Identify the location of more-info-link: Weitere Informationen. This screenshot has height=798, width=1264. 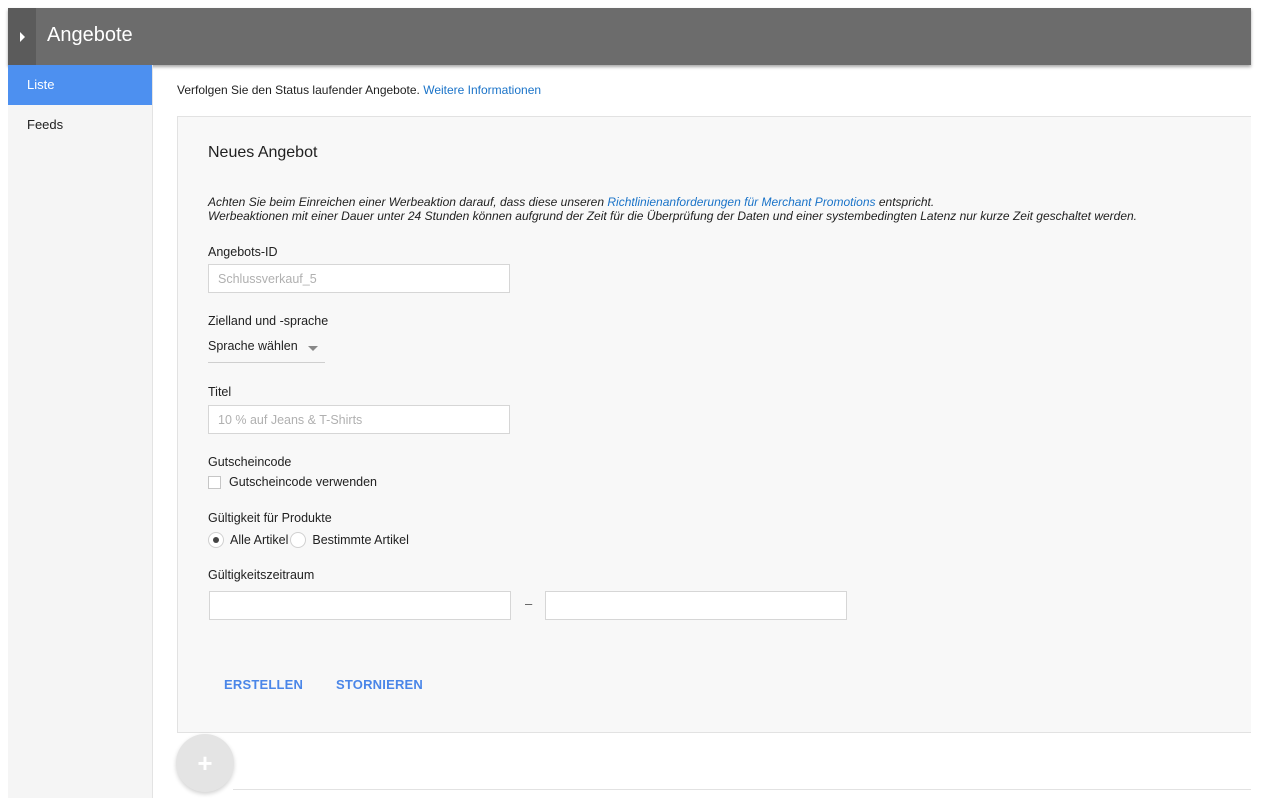
(482, 90).